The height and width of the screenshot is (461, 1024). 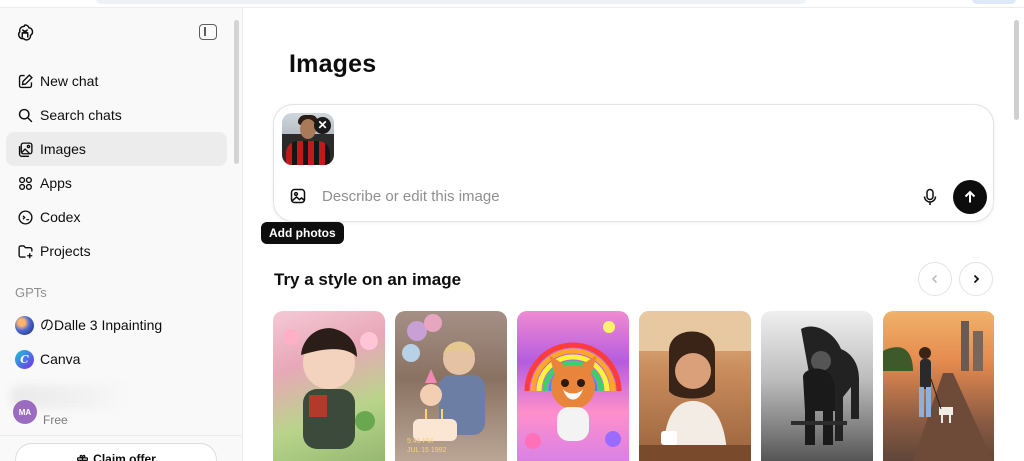 I want to click on apps-icon, so click(x=25, y=183).